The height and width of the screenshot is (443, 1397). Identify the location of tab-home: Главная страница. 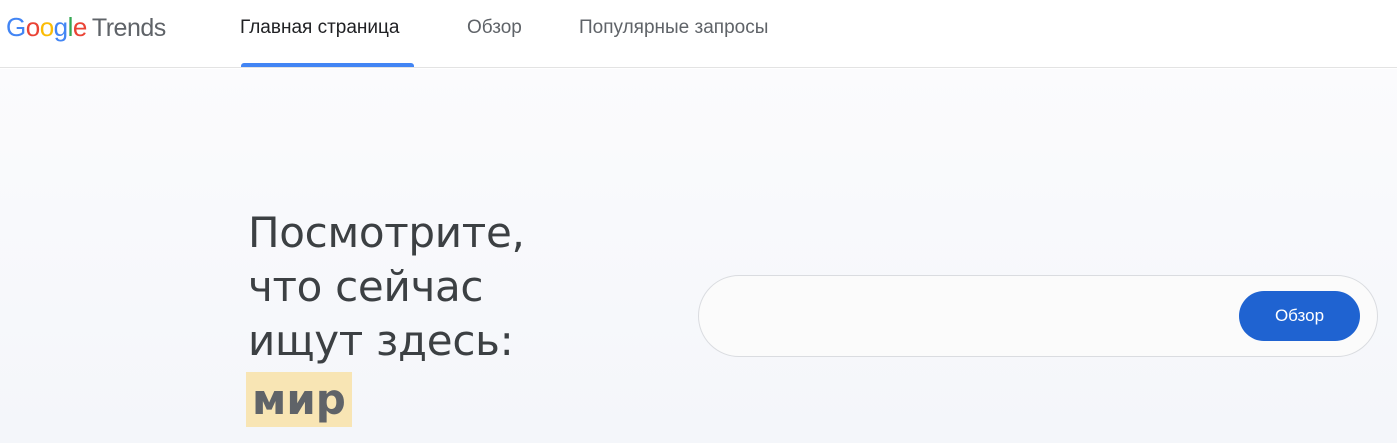
(320, 34).